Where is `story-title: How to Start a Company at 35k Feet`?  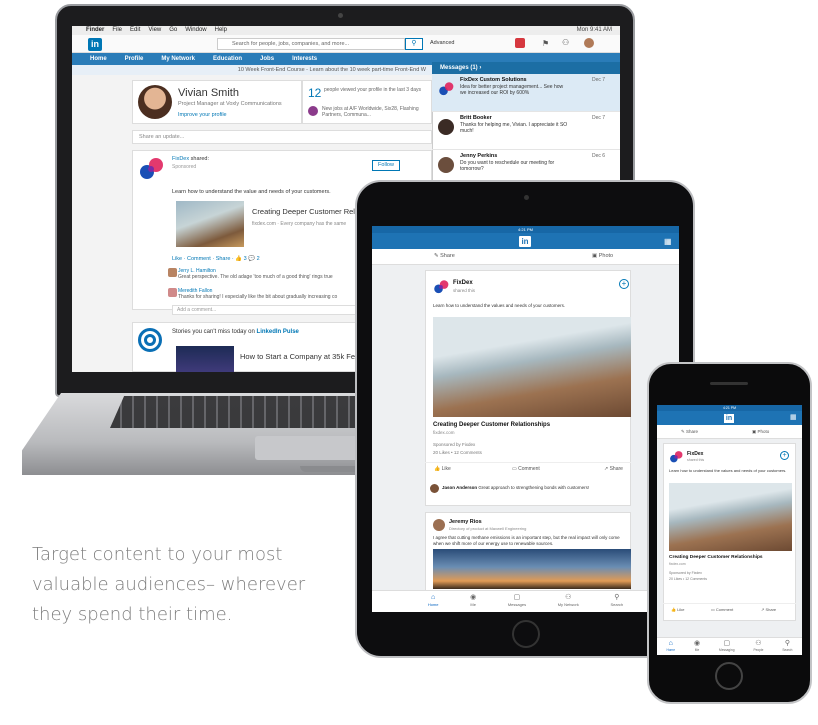
story-title: How to Start a Company at 35k Feet is located at coordinates (300, 356).